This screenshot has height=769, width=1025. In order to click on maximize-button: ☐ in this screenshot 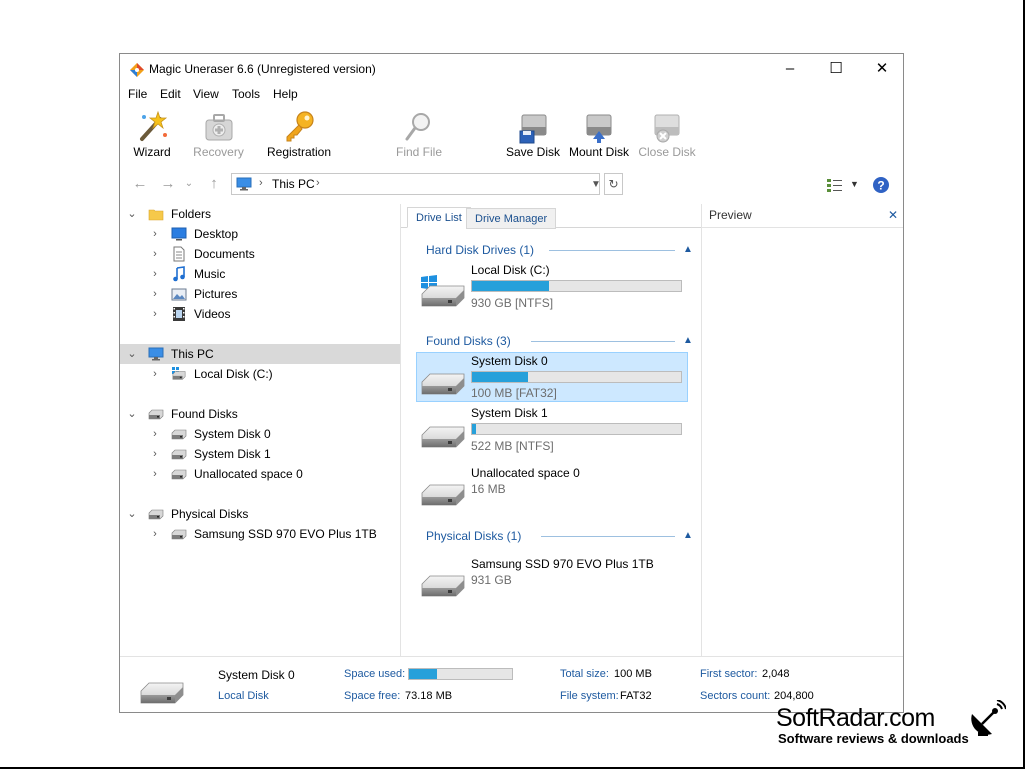, I will do `click(836, 69)`.